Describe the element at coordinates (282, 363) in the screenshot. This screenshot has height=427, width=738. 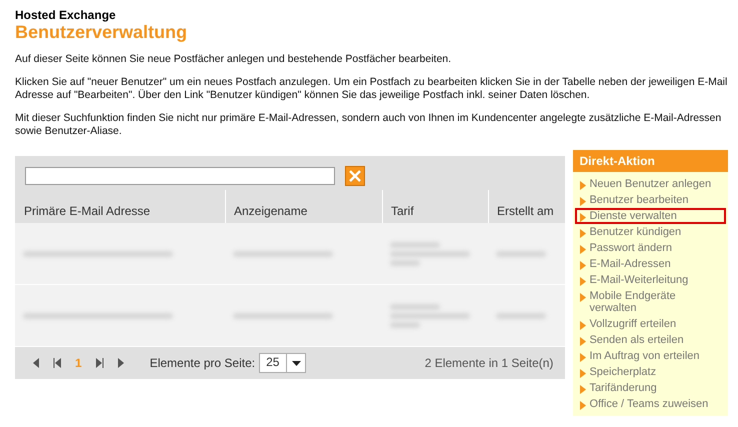
I see `page-size-select: 25` at that location.